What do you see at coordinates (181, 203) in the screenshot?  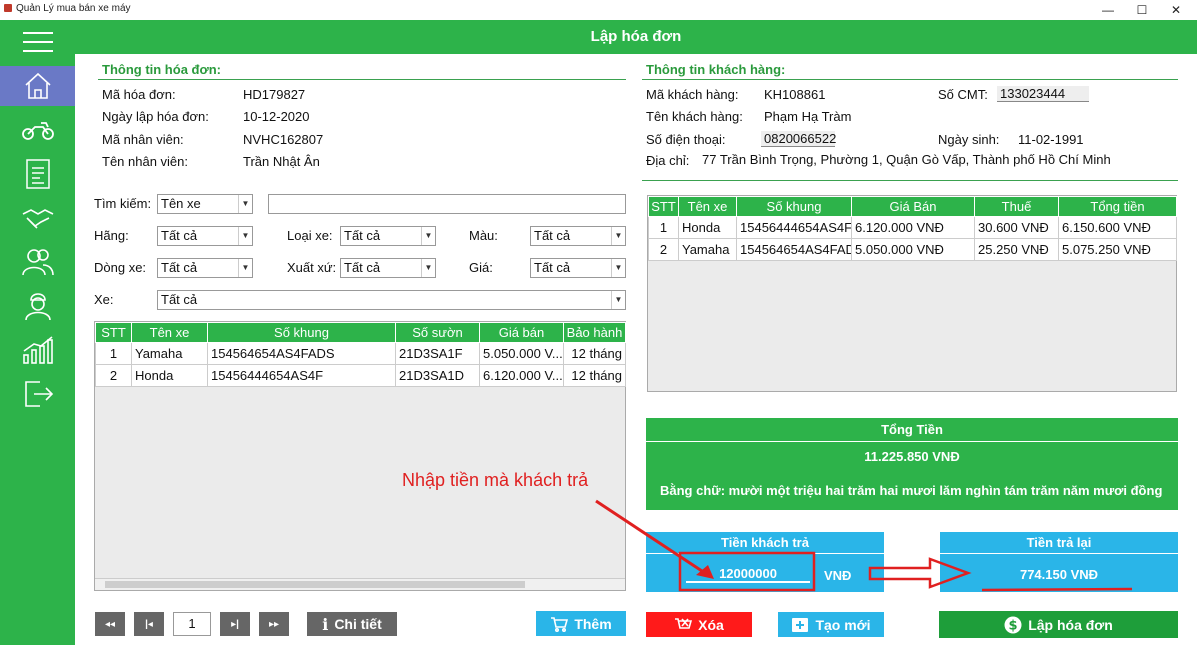 I see `search-field-value: Tên xe` at bounding box center [181, 203].